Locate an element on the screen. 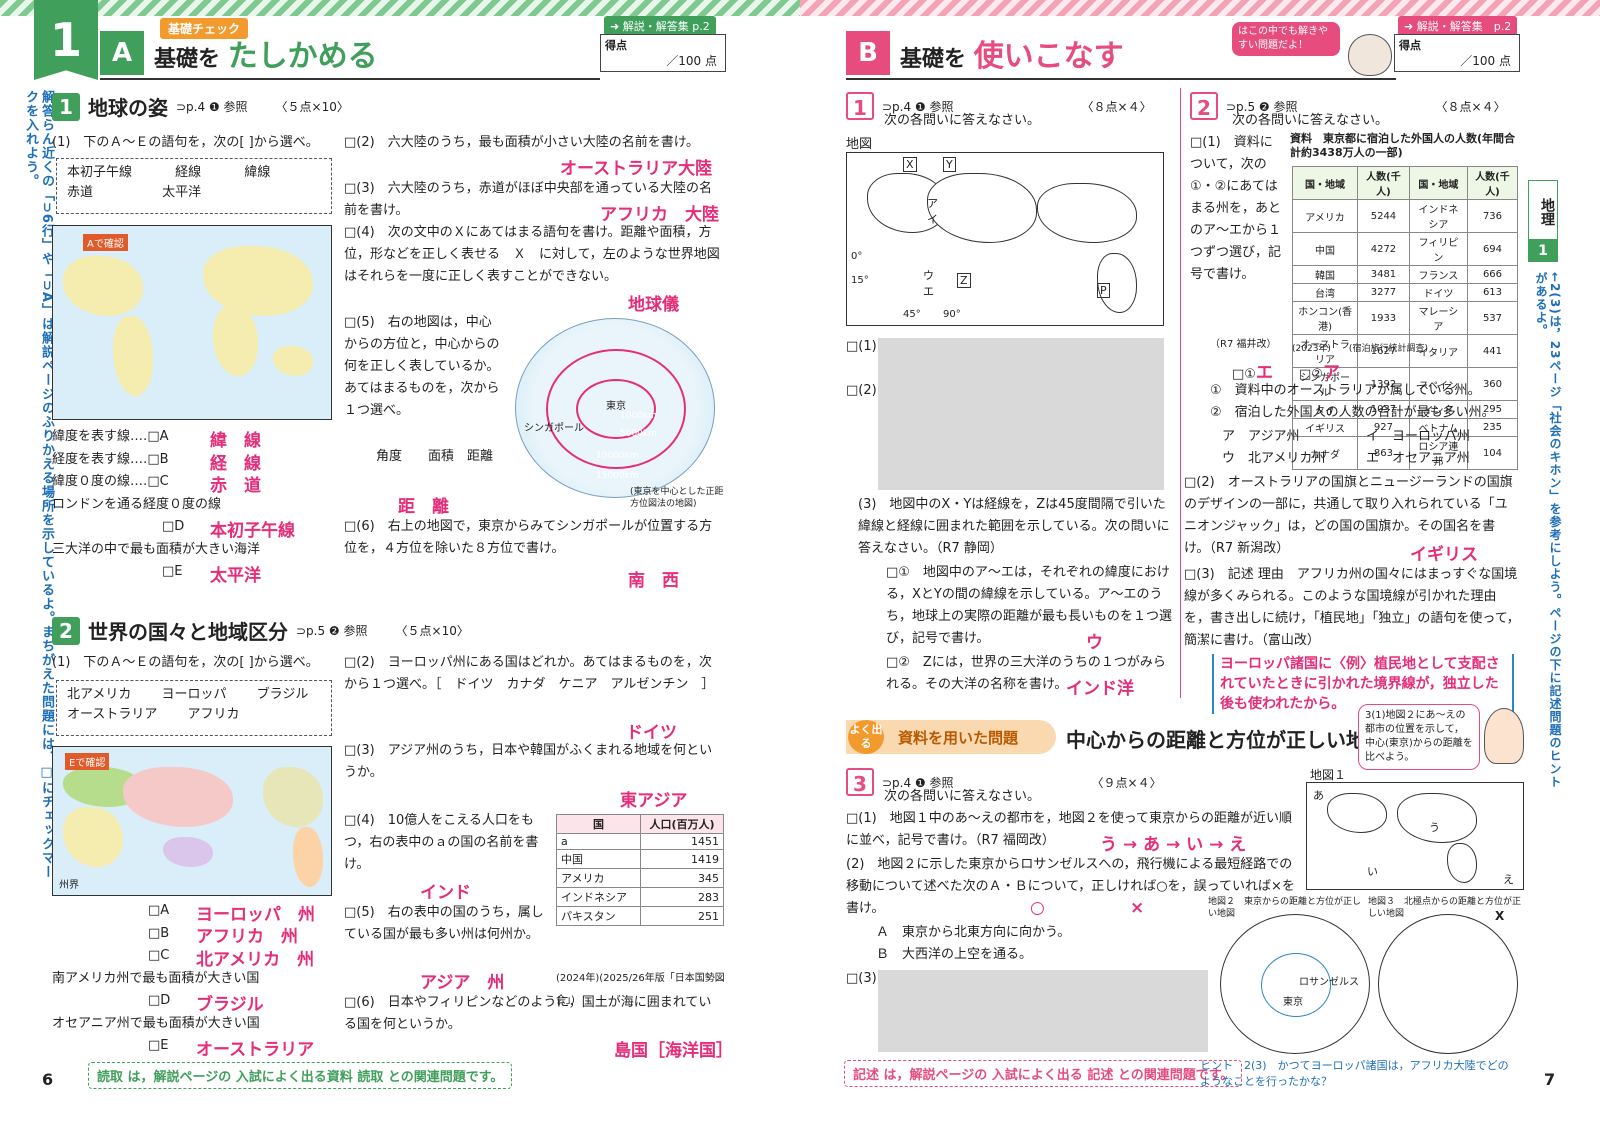 The width and height of the screenshot is (1600, 1129). table-cell: インドネシア is located at coordinates (1438, 216).